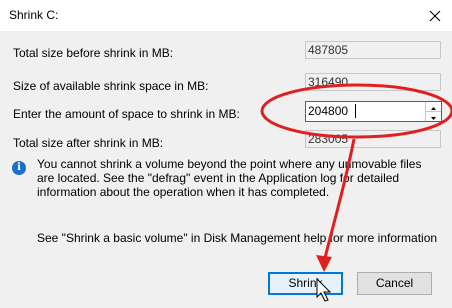 The image size is (452, 308). I want to click on spin-down-button, so click(433, 116).